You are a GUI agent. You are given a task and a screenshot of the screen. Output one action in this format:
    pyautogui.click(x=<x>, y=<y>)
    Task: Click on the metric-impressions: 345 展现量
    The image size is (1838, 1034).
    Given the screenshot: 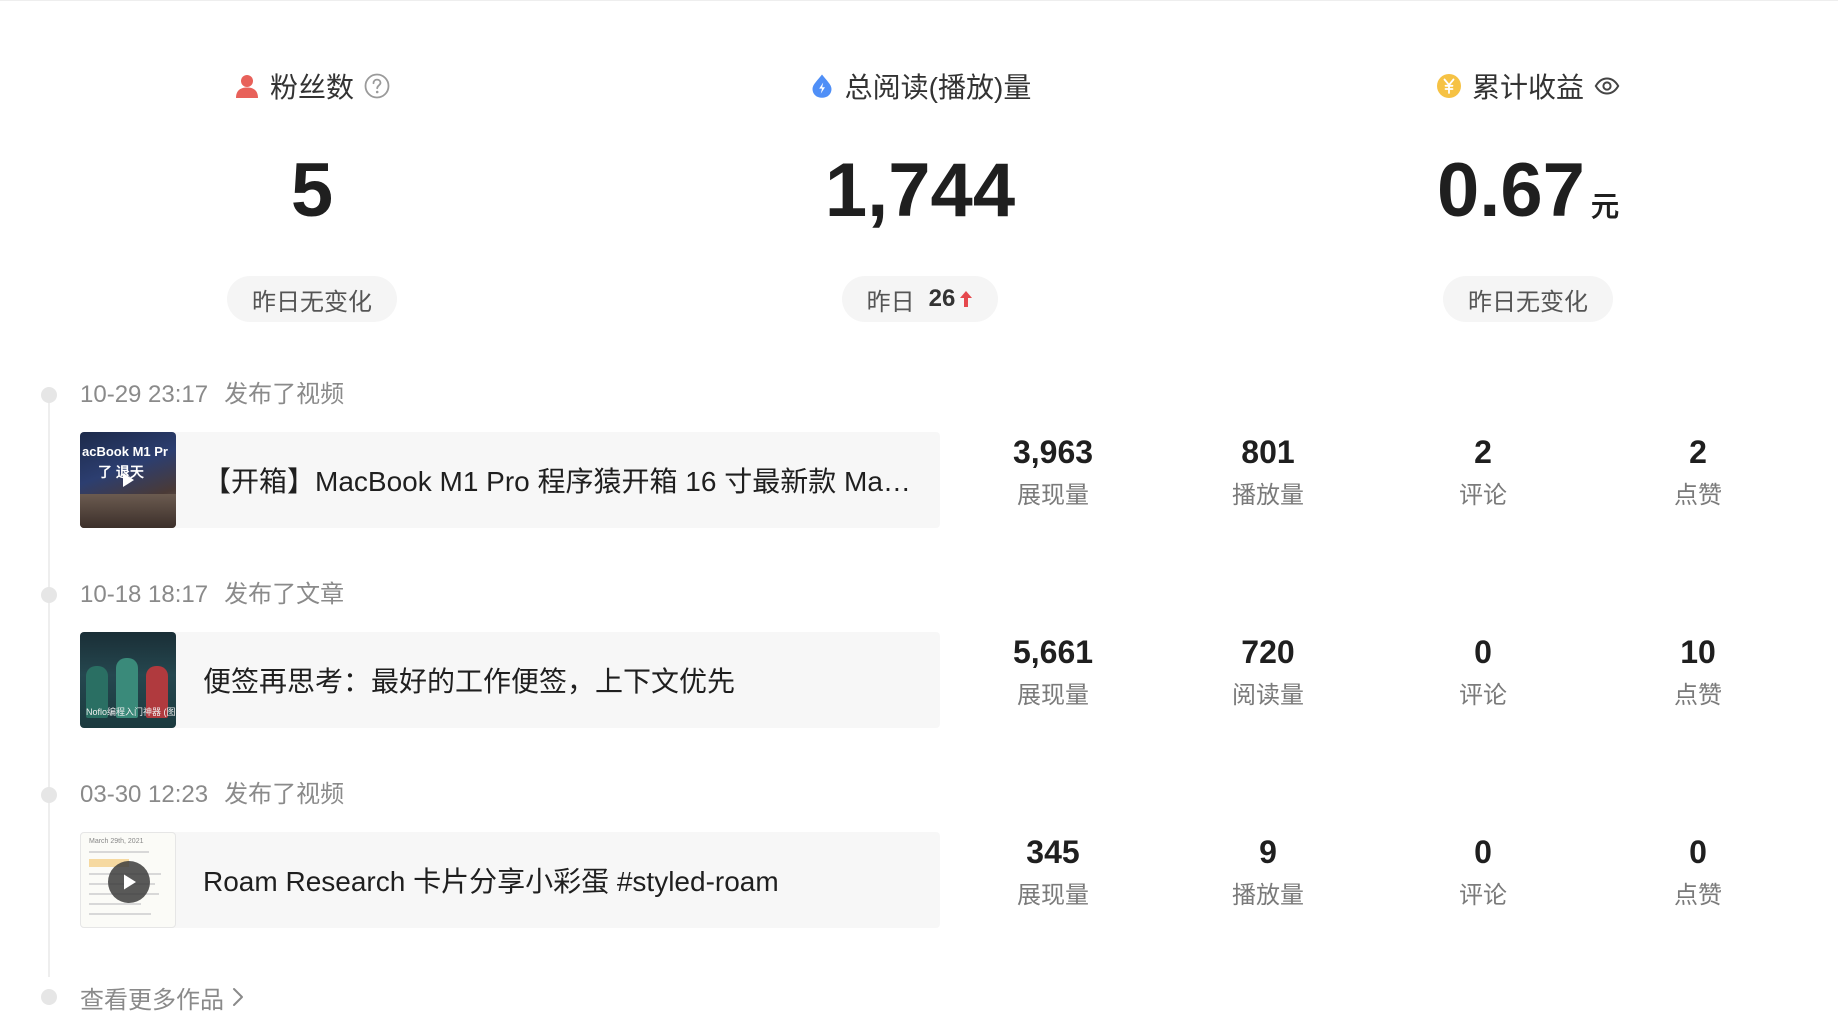 What is the action you would take?
    pyautogui.click(x=1053, y=872)
    